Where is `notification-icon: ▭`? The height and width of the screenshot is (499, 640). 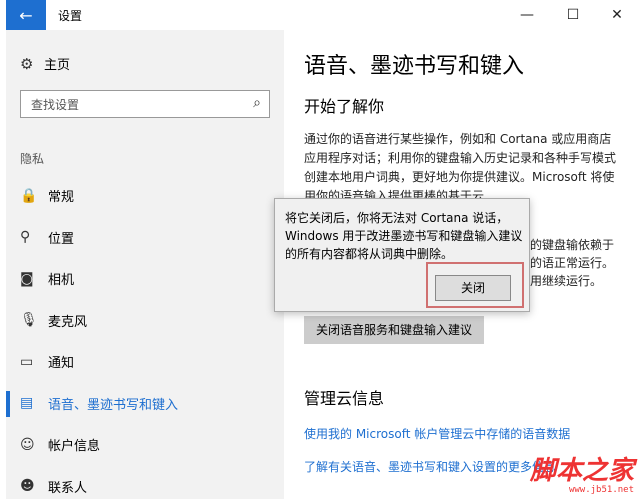
notification-icon: ▭ is located at coordinates (27, 361).